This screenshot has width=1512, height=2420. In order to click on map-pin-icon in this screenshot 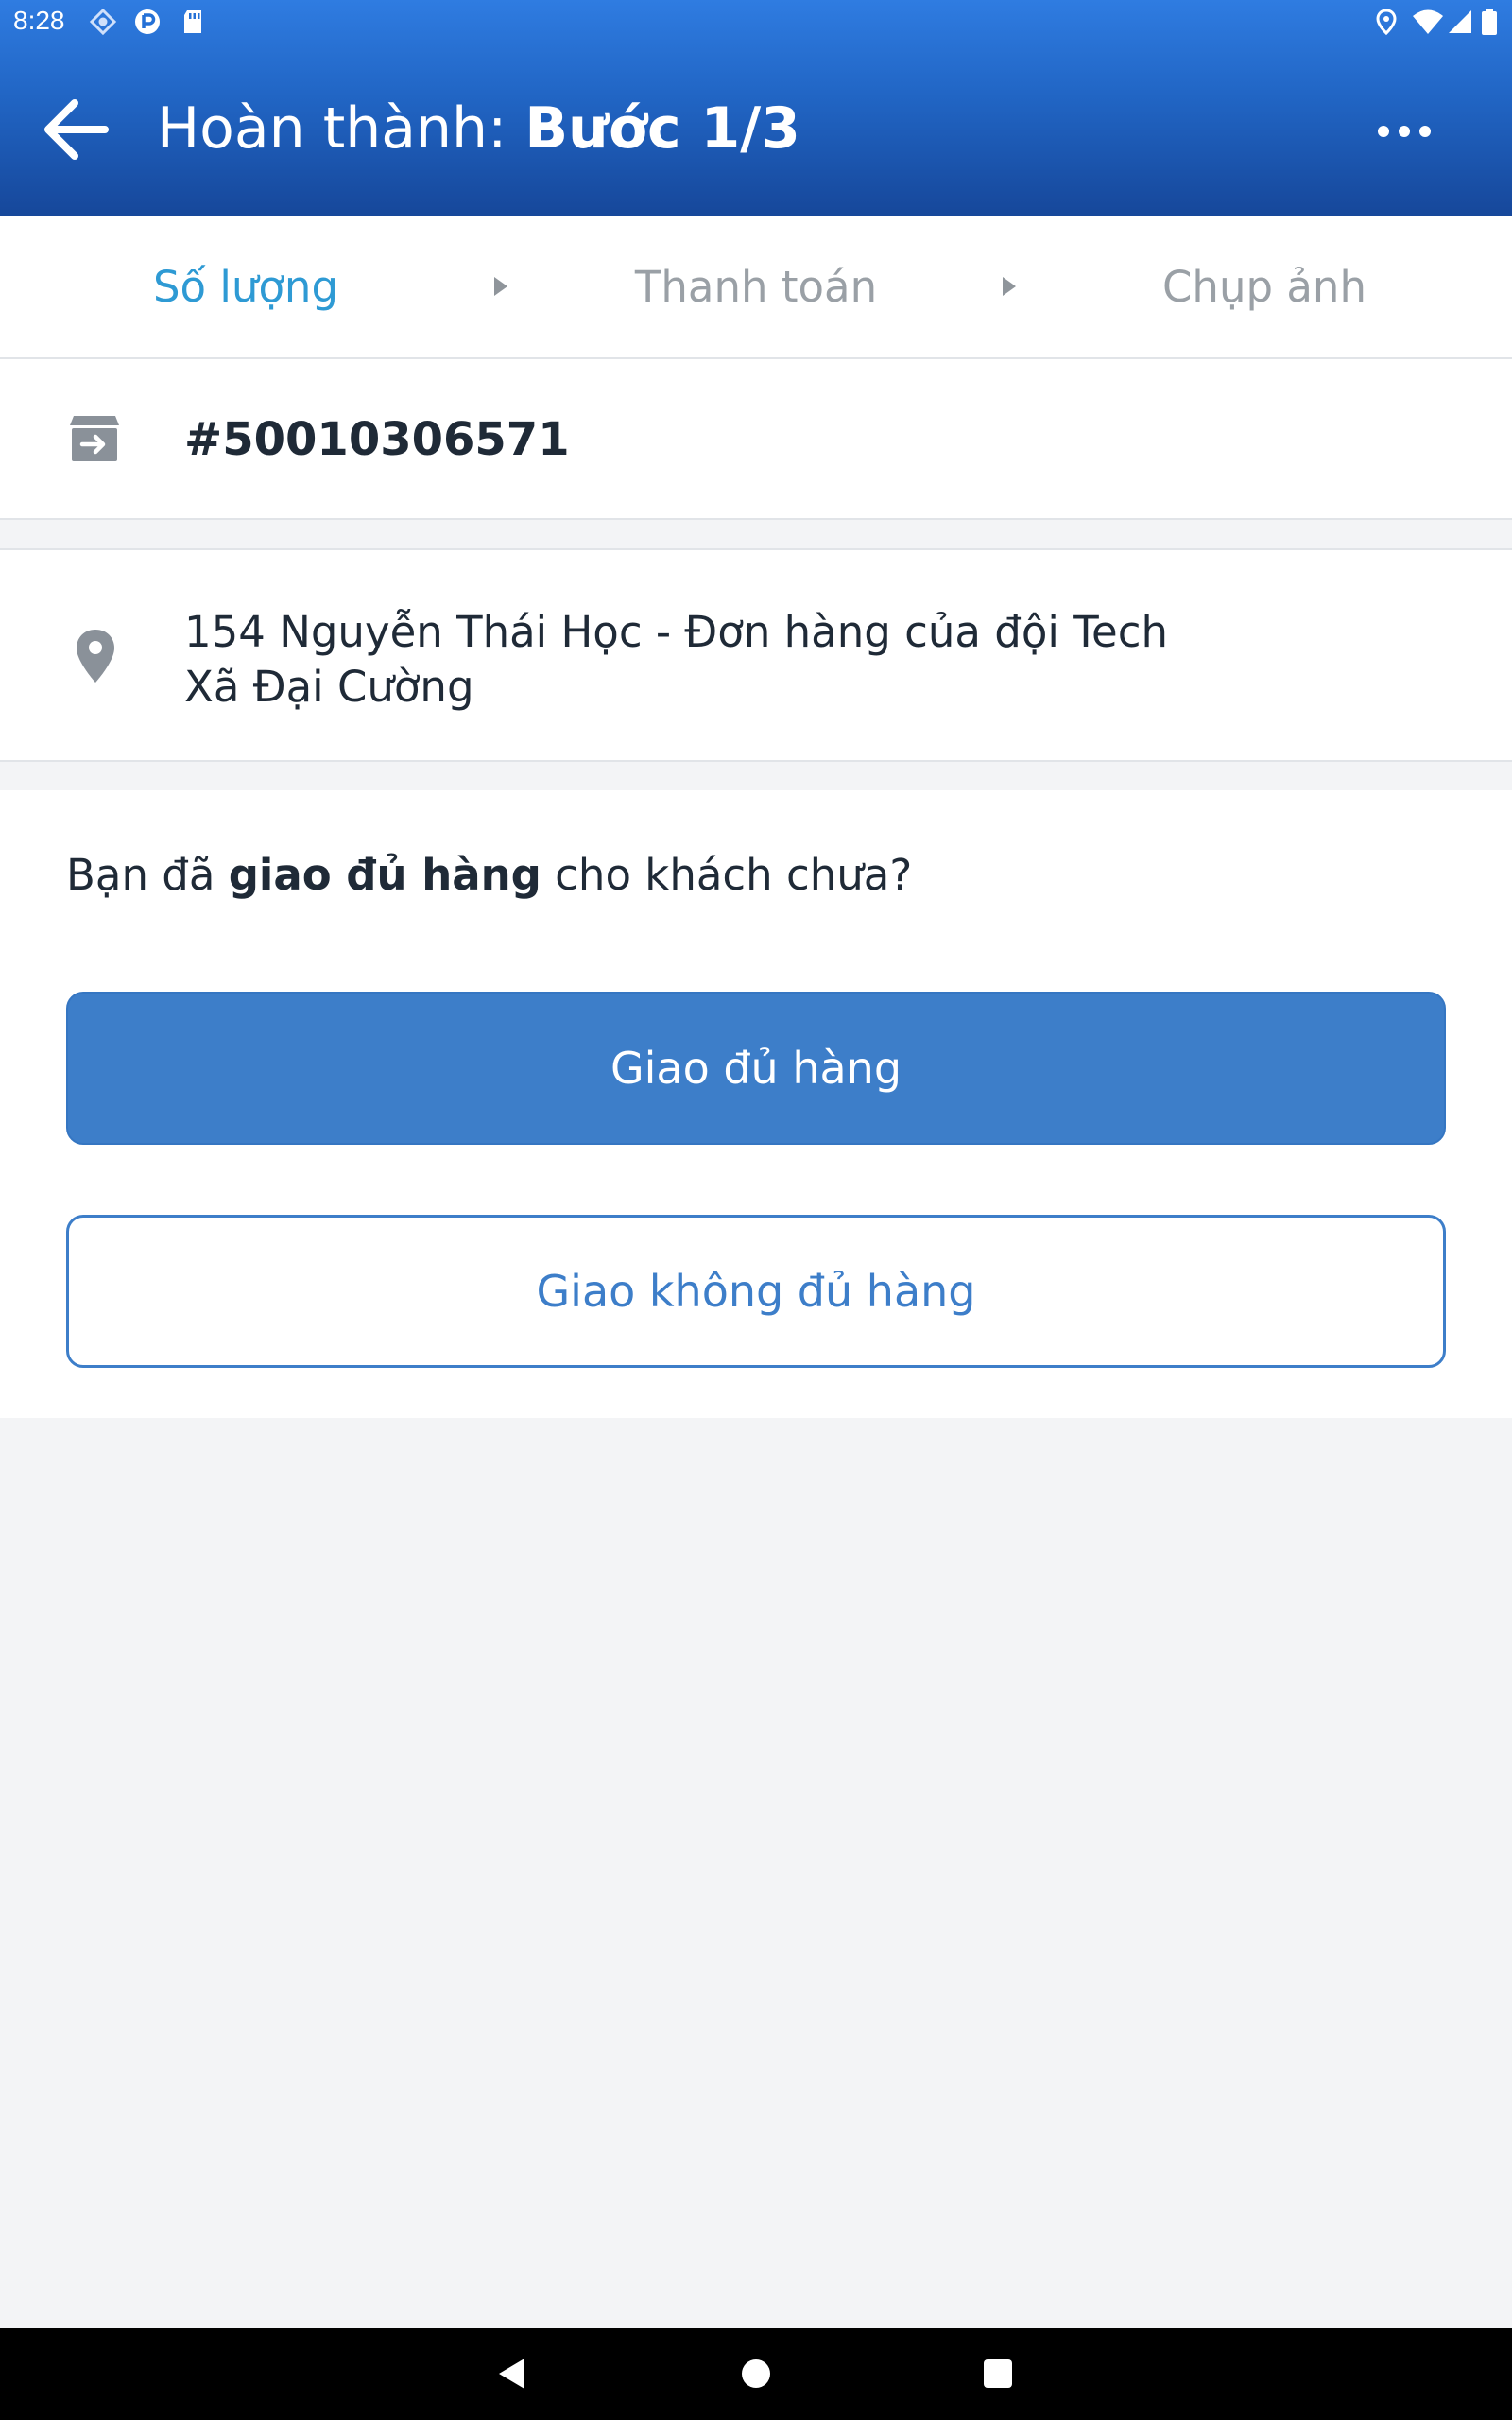, I will do `click(95, 656)`.